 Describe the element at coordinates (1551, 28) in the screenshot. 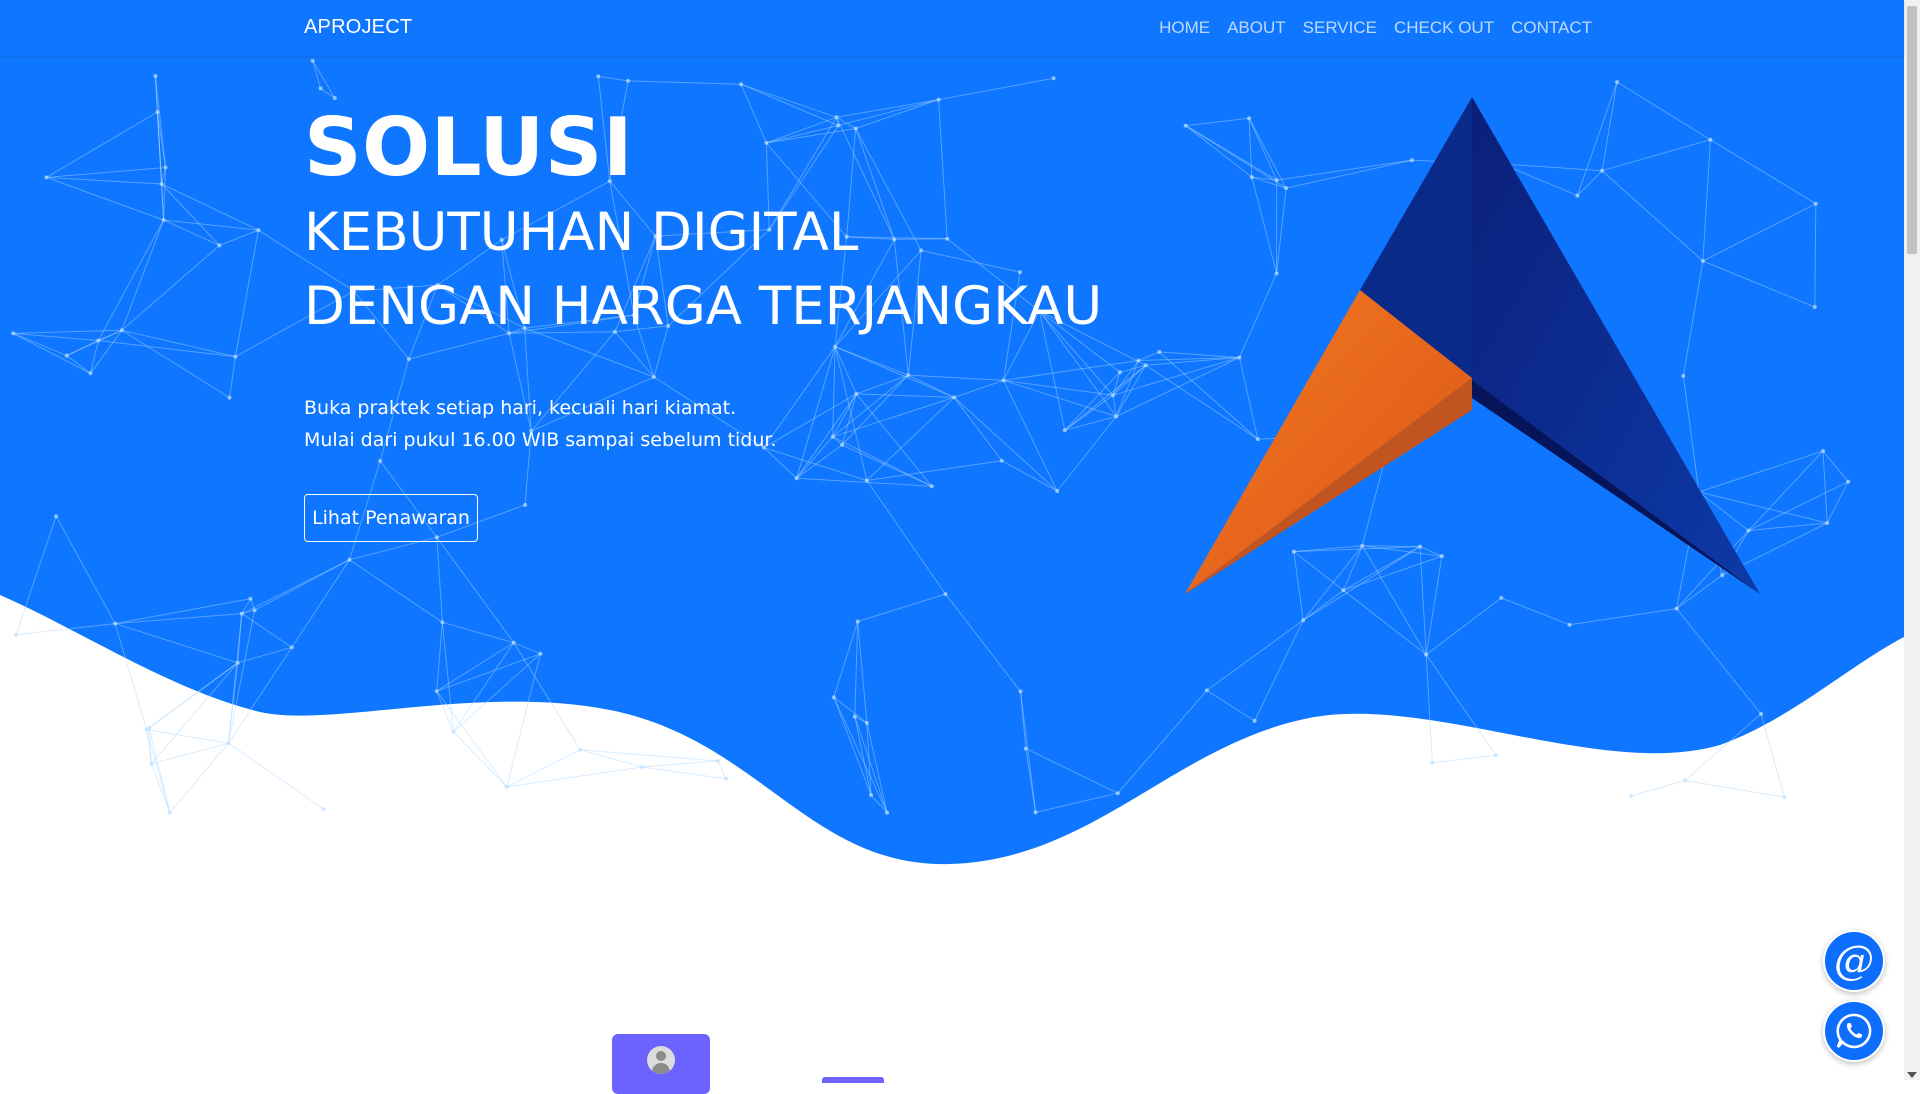

I see `nav-contact: CONTACT` at that location.